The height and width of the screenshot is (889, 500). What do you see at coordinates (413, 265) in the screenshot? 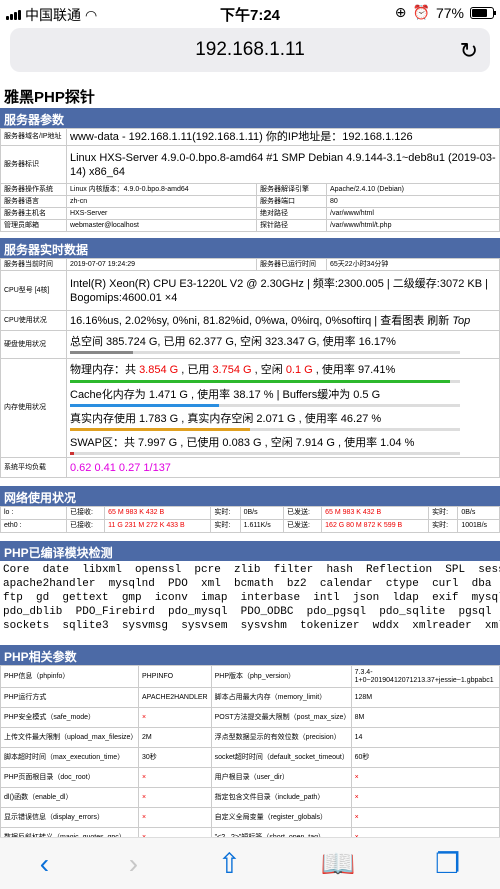
I see `value: 65天22小时34分钟` at bounding box center [413, 265].